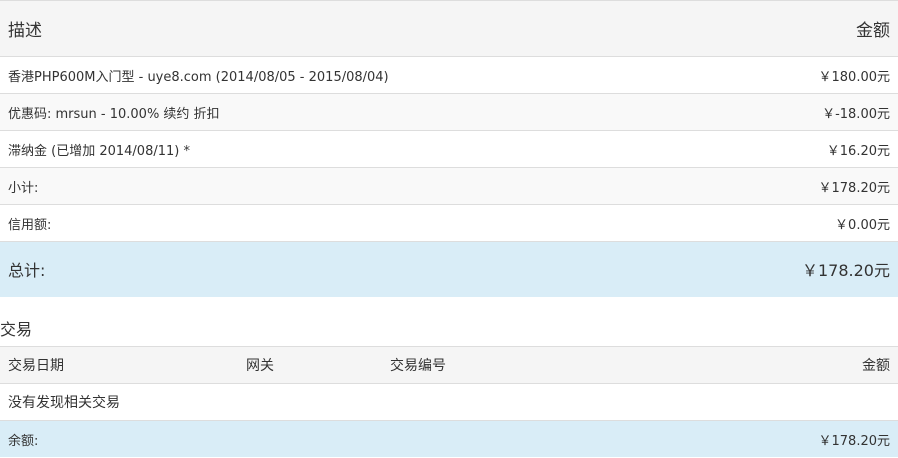 This screenshot has height=458, width=898. I want to click on transactions-header: 交易日期 网关 交易编号 金额, so click(449, 365).